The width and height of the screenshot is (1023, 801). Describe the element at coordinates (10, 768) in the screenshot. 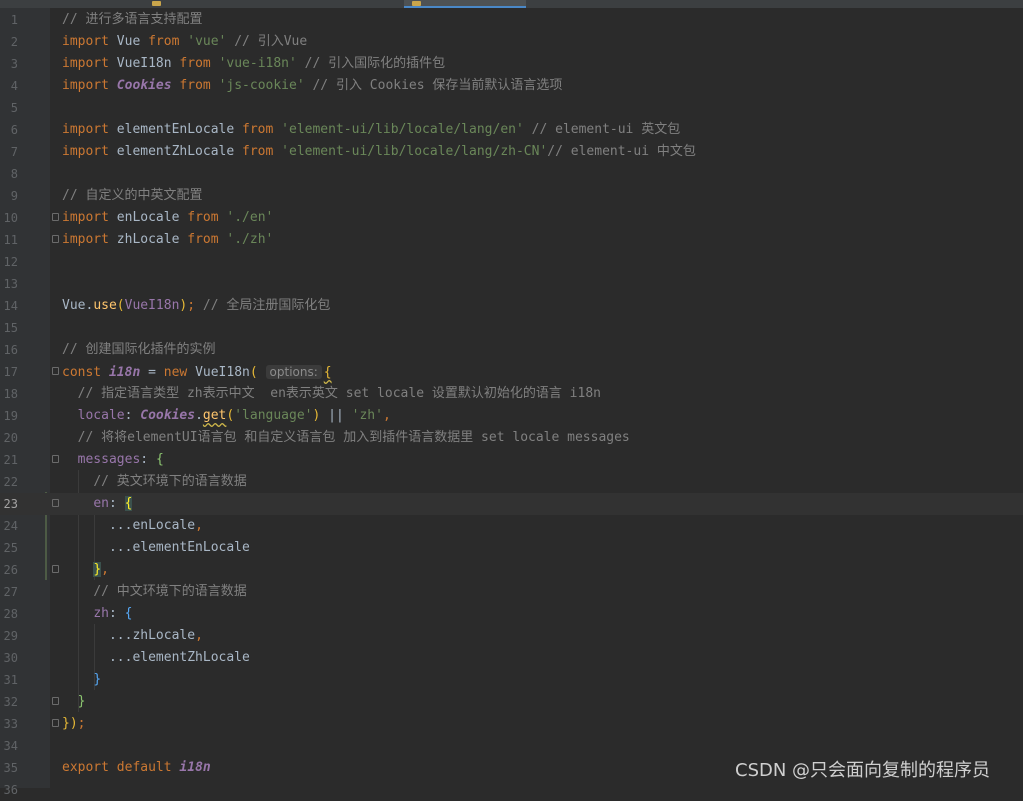

I see `line-number: 35` at that location.